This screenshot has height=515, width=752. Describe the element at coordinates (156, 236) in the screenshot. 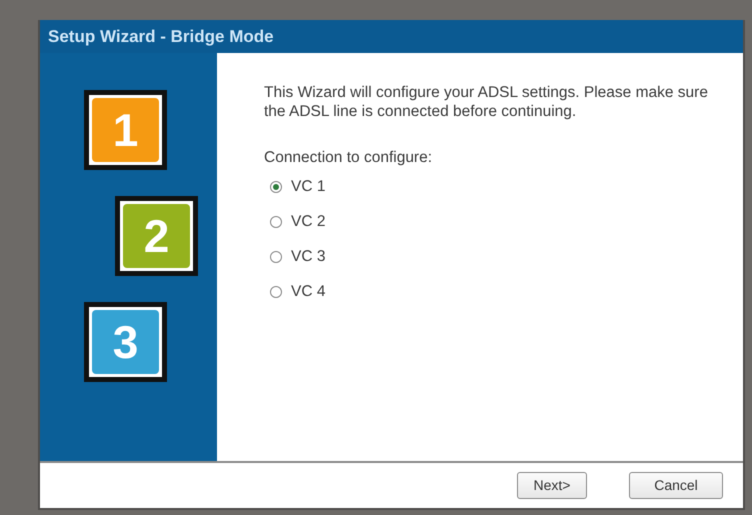

I see `step-number: 2` at that location.